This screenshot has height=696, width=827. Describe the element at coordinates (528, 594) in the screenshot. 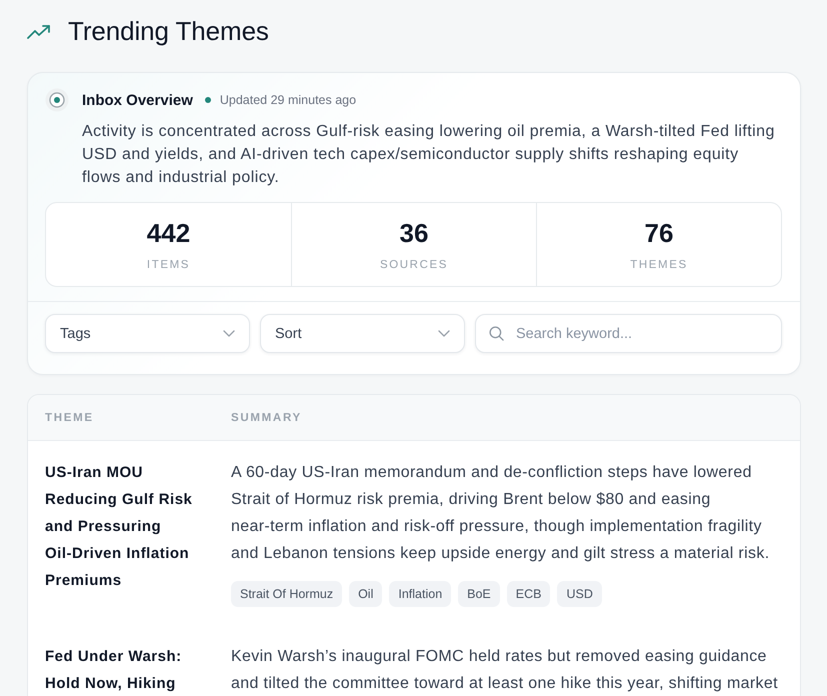

I see `tag-chip: ECB` at that location.